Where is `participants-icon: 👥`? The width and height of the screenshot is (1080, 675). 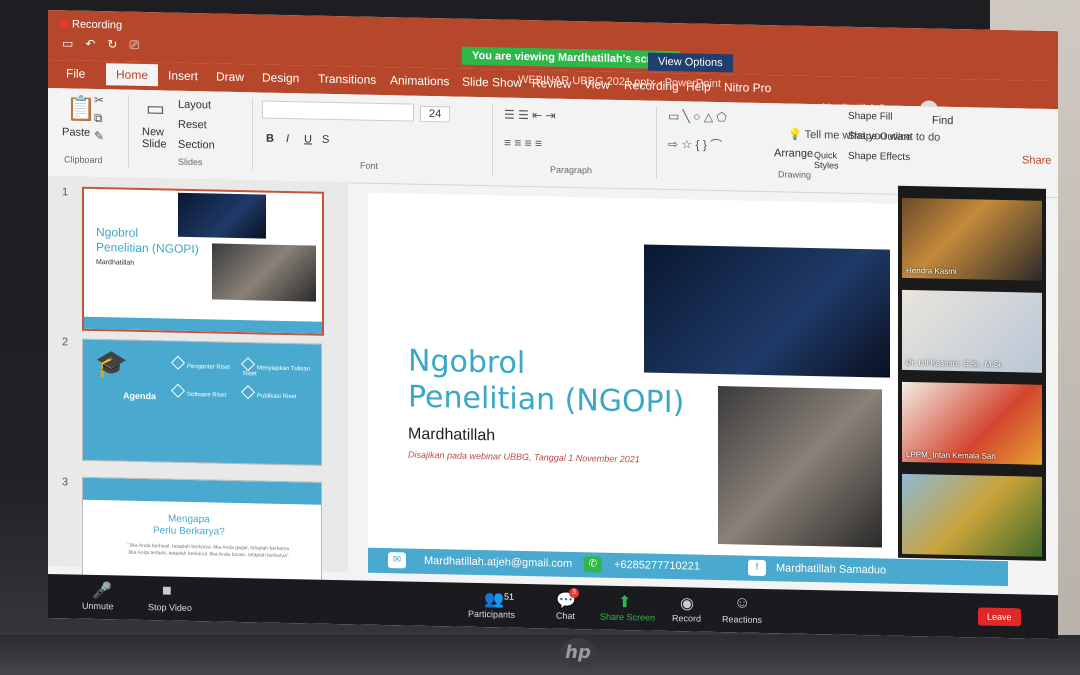 participants-icon: 👥 is located at coordinates (494, 599).